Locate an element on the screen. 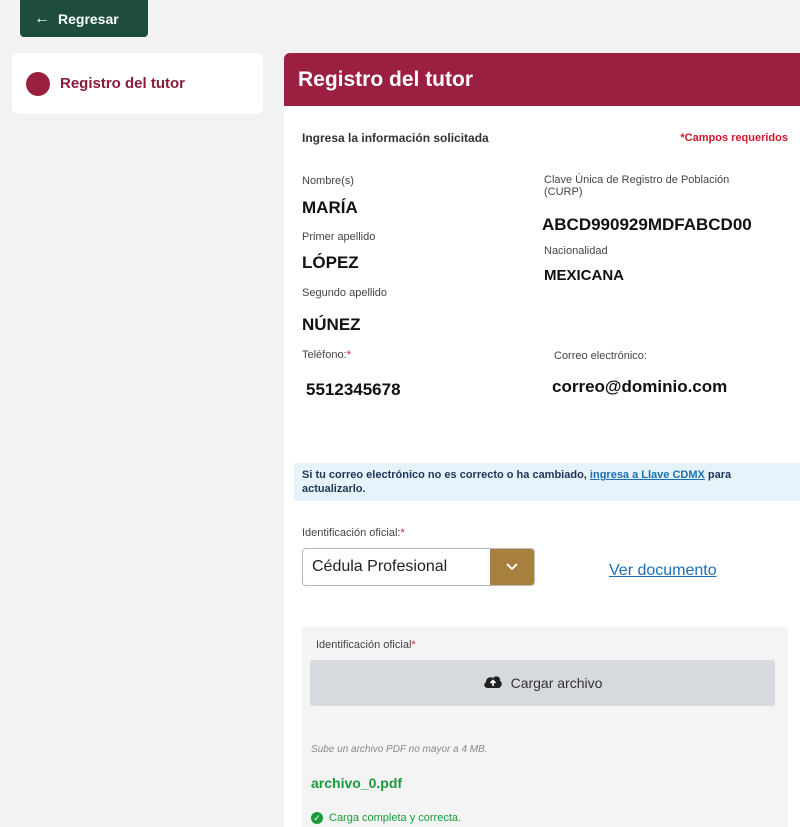 The width and height of the screenshot is (800, 827). telefono-label: Teléfono:* is located at coordinates (326, 355).